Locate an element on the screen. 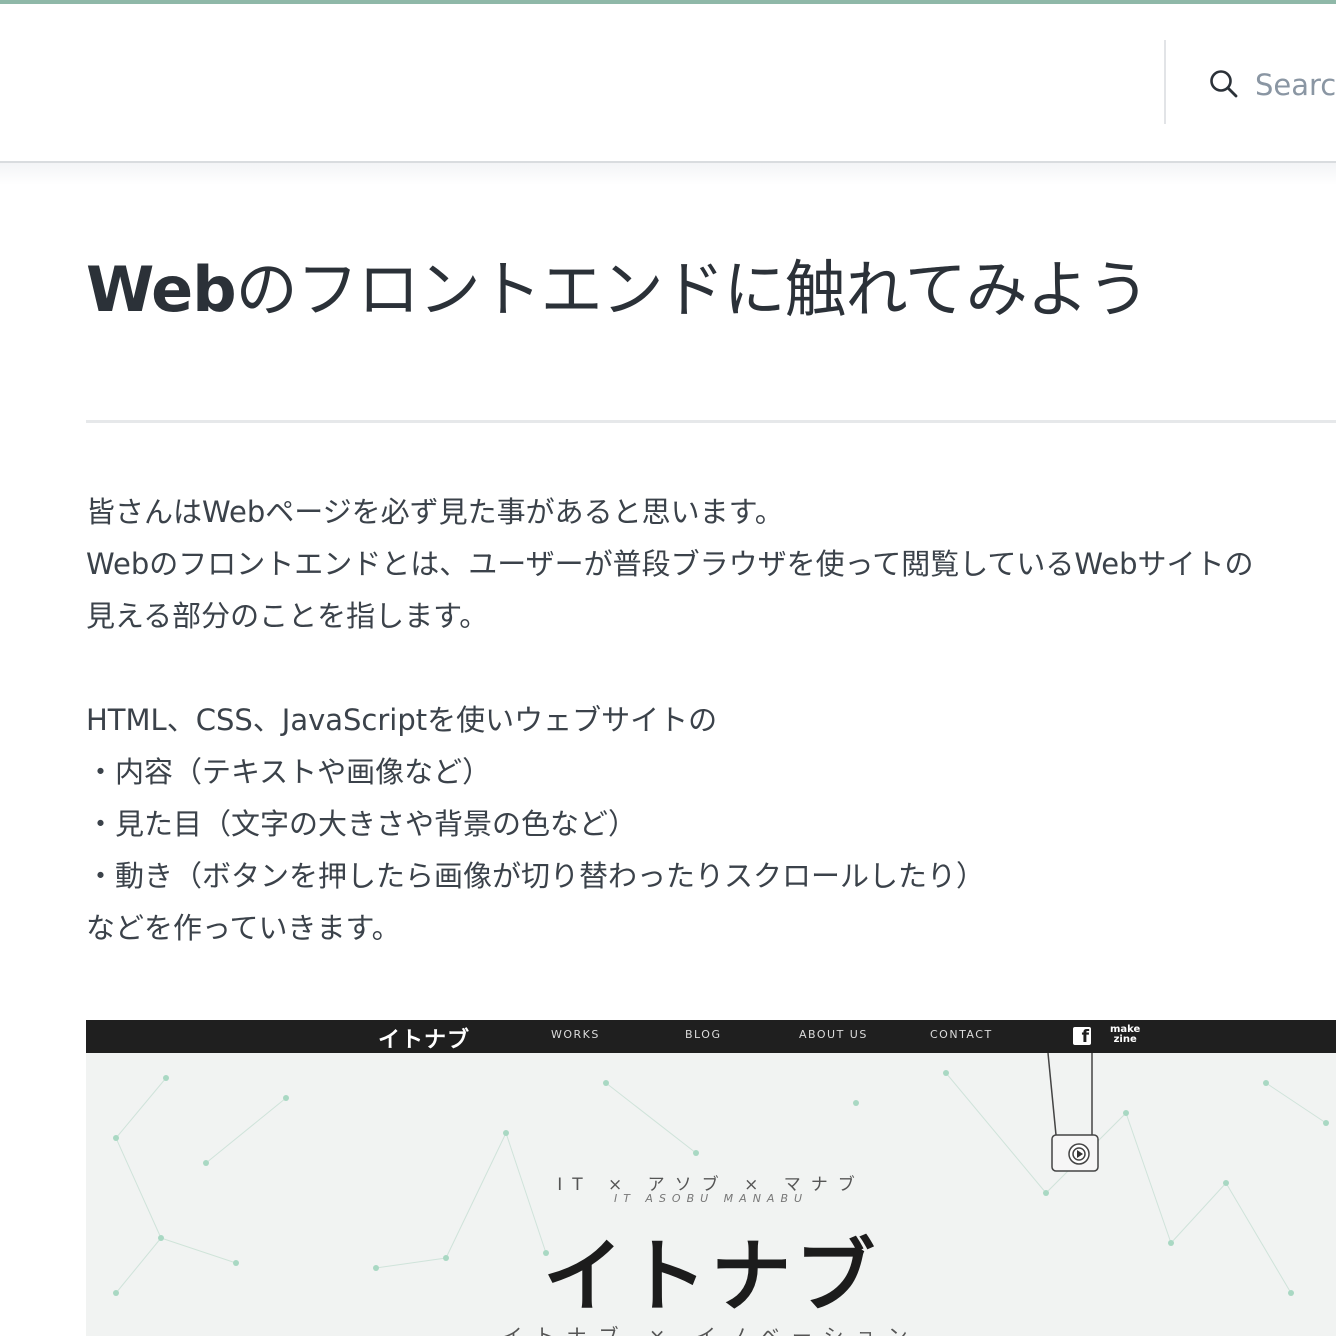 The height and width of the screenshot is (1336, 1336). example-nav-contact: CONTACT is located at coordinates (961, 1034).